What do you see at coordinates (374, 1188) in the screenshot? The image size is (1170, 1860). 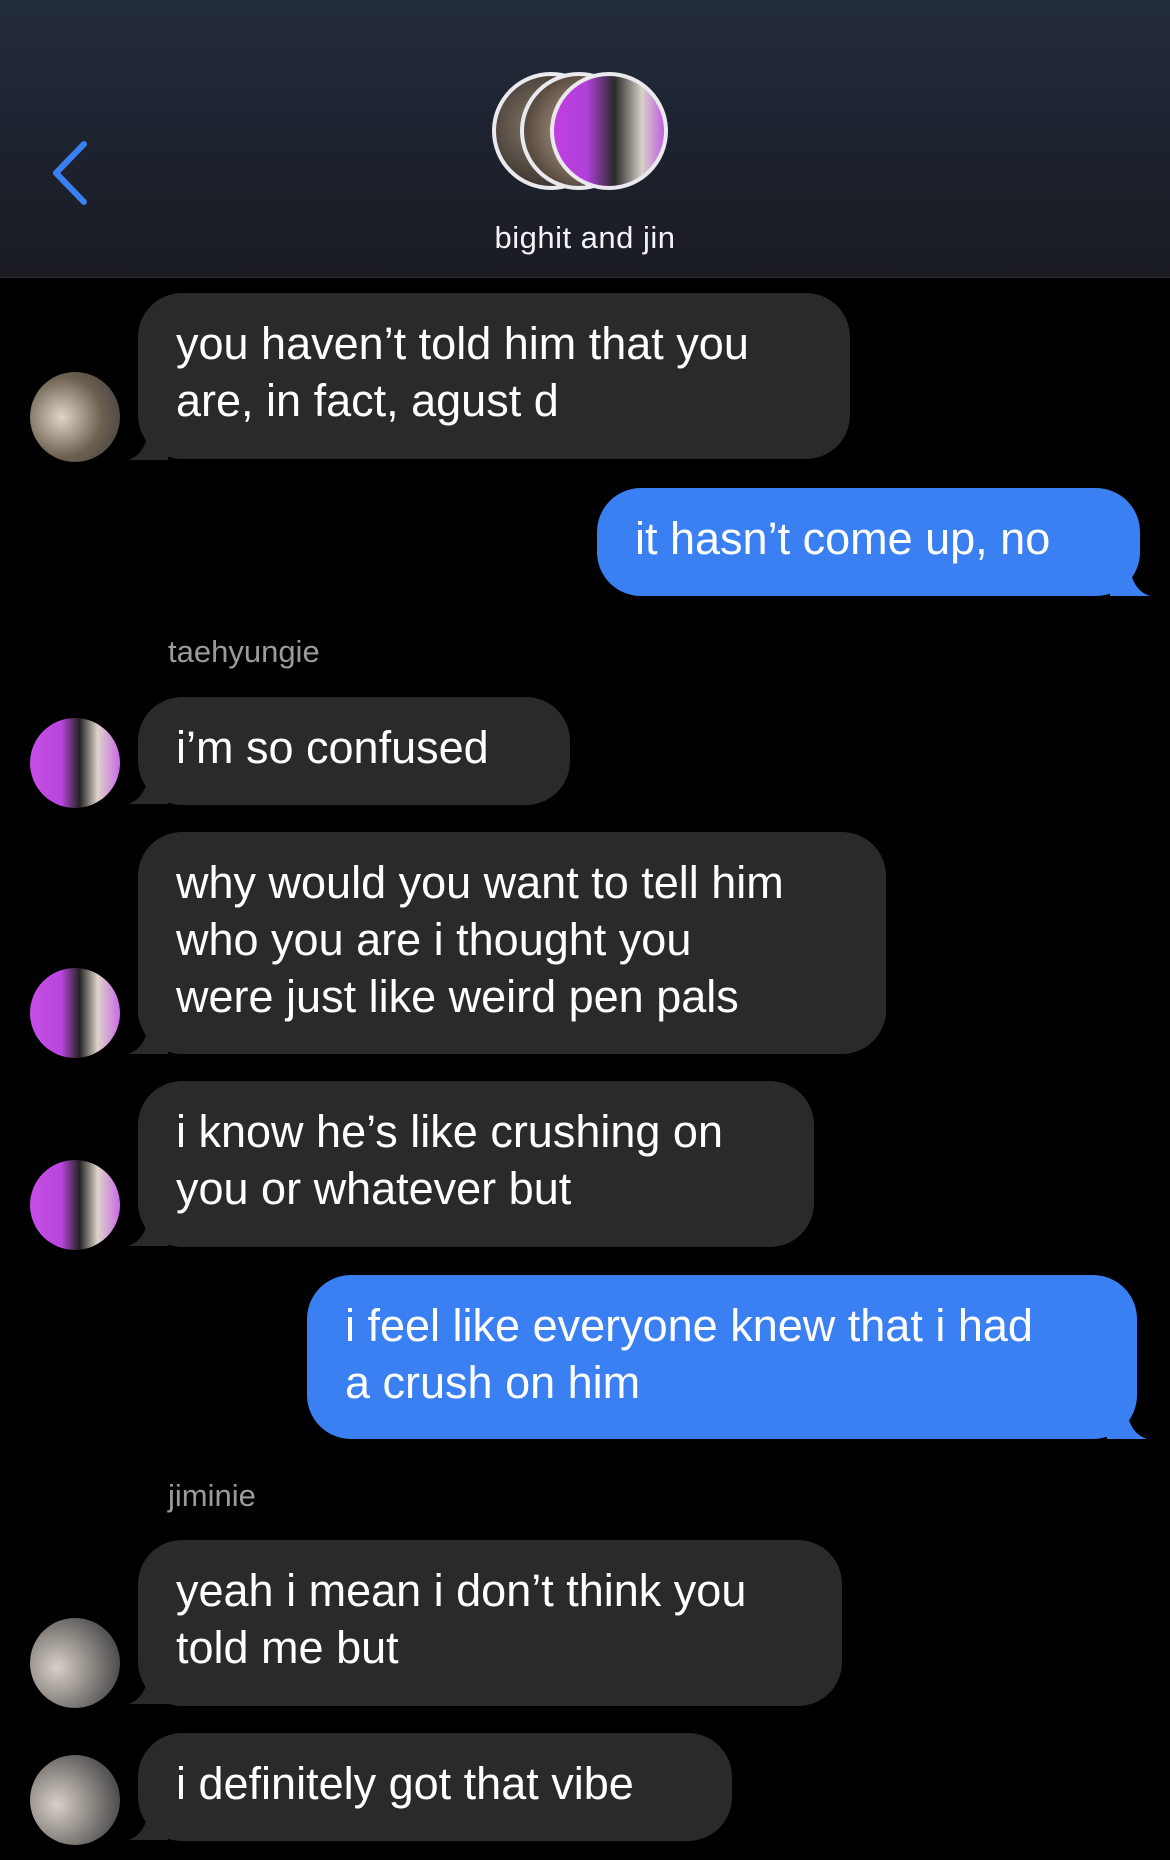 I see `message-text: you or whatever but` at bounding box center [374, 1188].